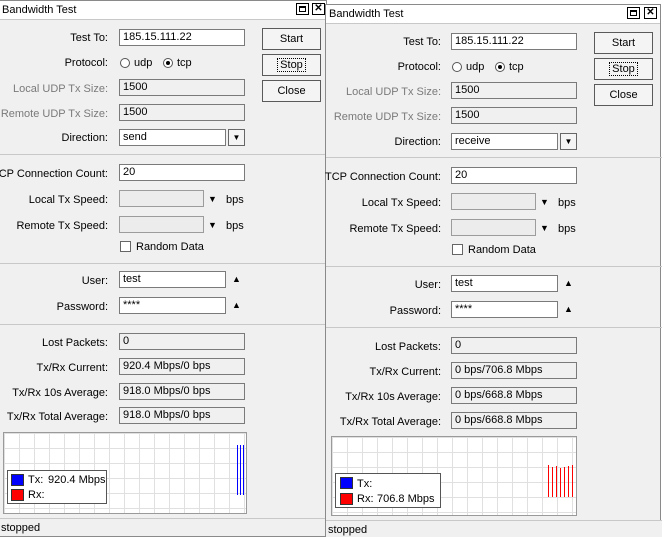 This screenshot has width=664, height=537. I want to click on traffic-graph: Tx: 920.4 Mbps Rx:, so click(125, 473).